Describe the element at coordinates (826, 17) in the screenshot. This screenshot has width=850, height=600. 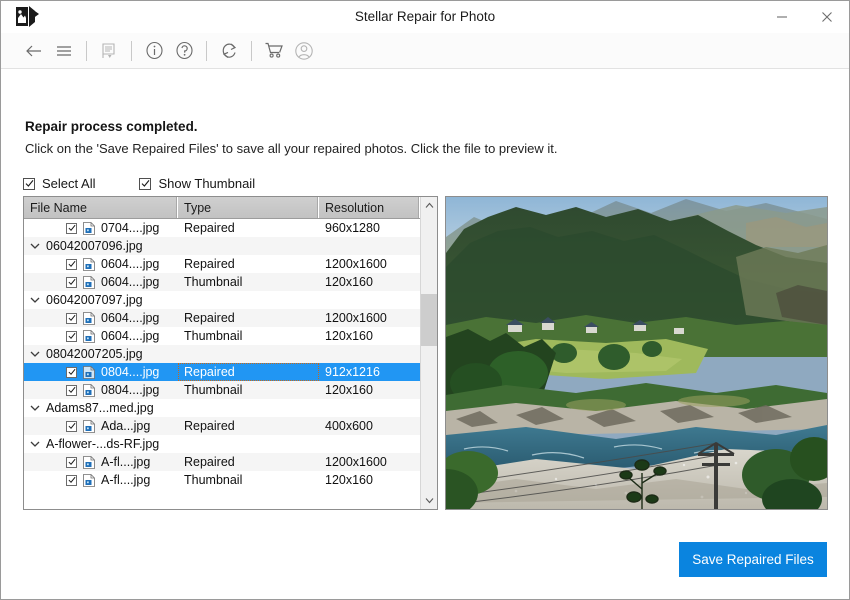
I see `close-button` at that location.